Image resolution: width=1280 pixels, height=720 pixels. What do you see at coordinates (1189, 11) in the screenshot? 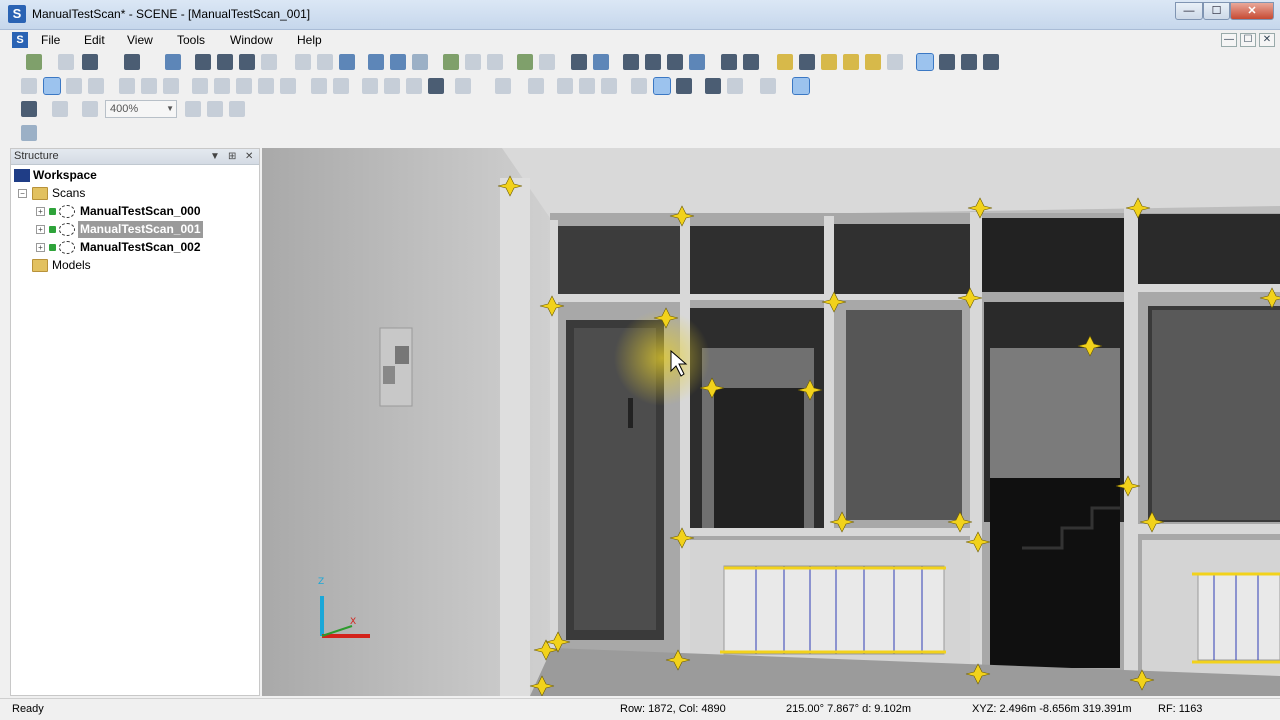
I see `minimize-button: —` at bounding box center [1189, 11].